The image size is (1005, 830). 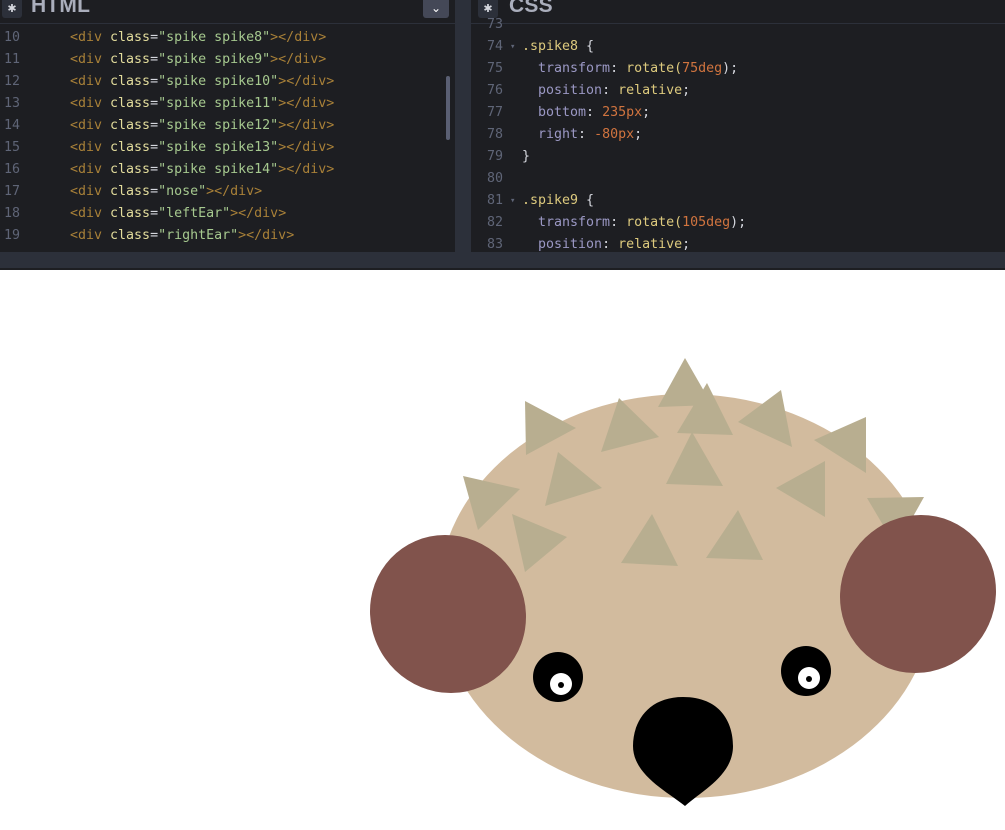 I want to click on code-brace: }, so click(x=526, y=156).